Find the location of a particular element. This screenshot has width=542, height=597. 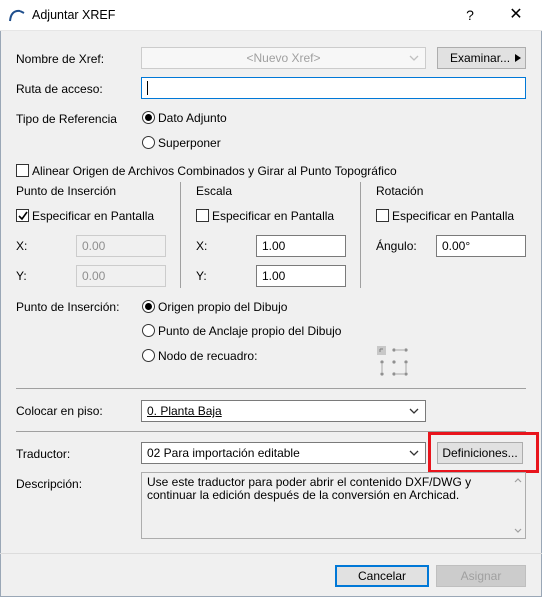

text-caret is located at coordinates (147, 88).